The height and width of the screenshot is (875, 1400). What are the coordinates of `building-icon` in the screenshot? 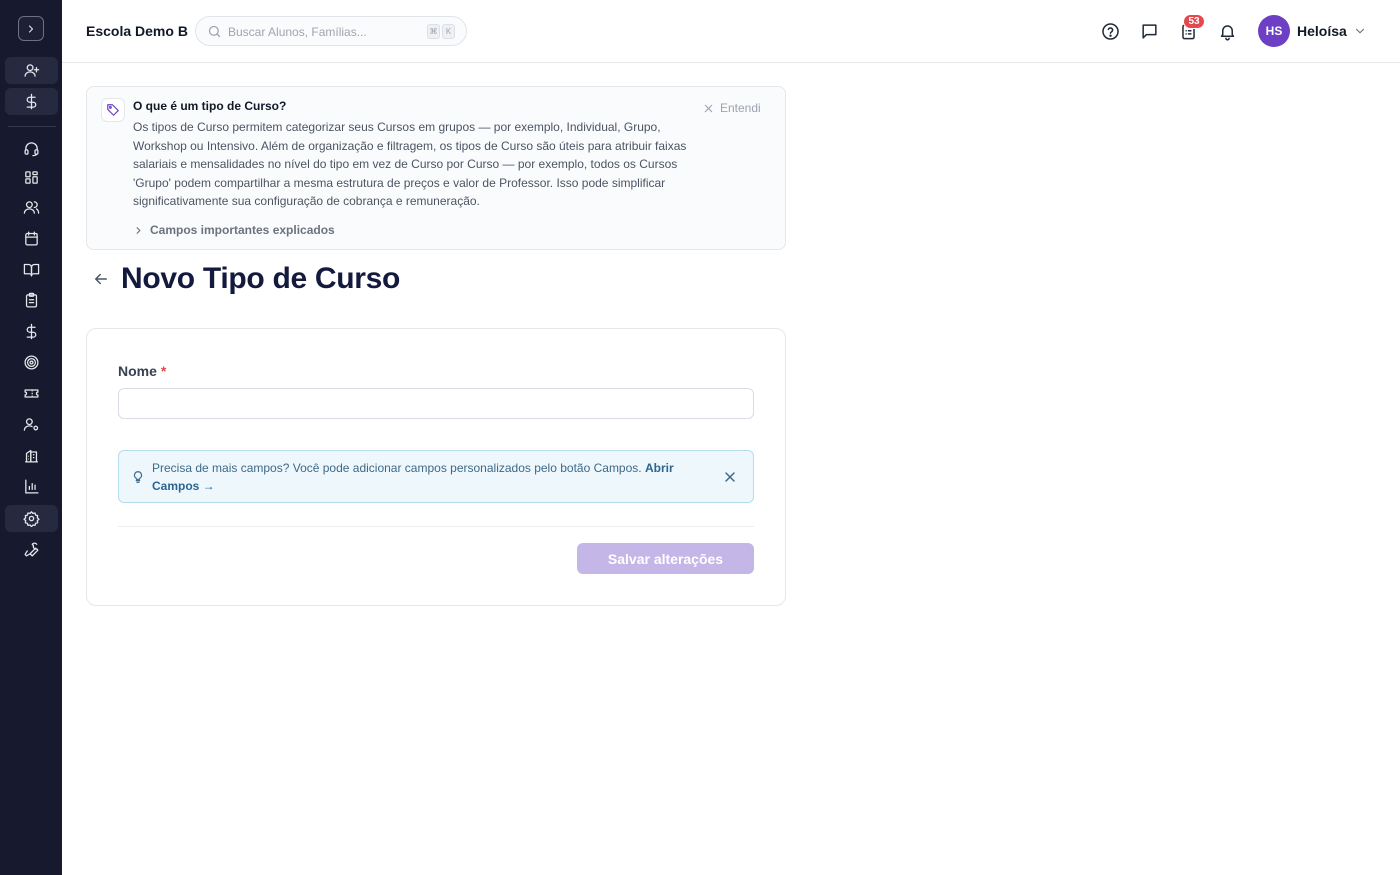 It's located at (31, 456).